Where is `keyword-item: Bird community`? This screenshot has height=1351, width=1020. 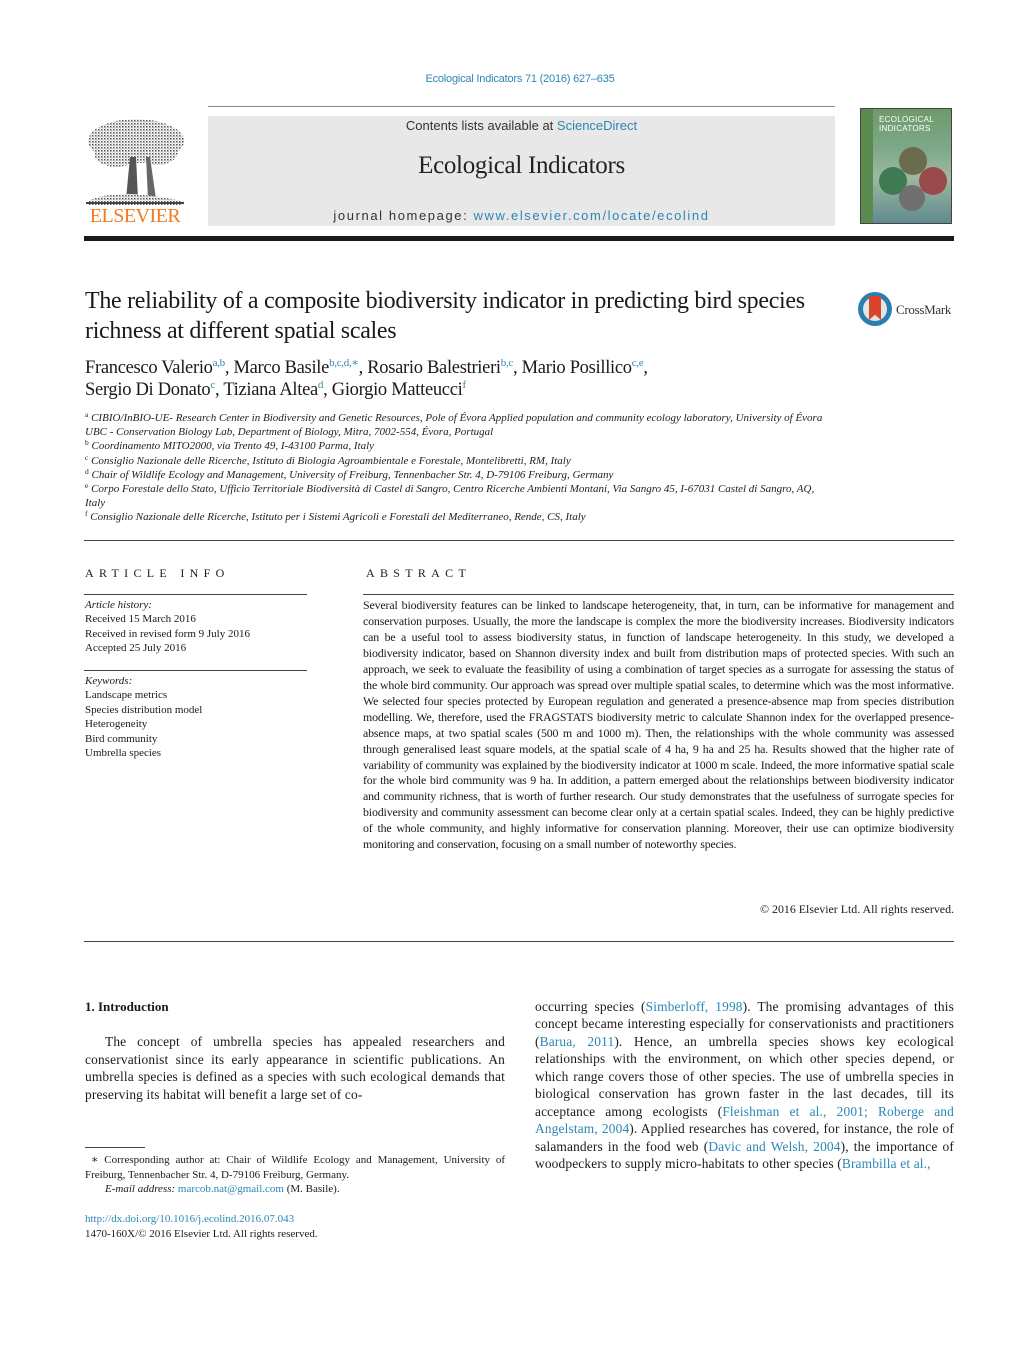
keyword-item: Bird community is located at coordinates (121, 738).